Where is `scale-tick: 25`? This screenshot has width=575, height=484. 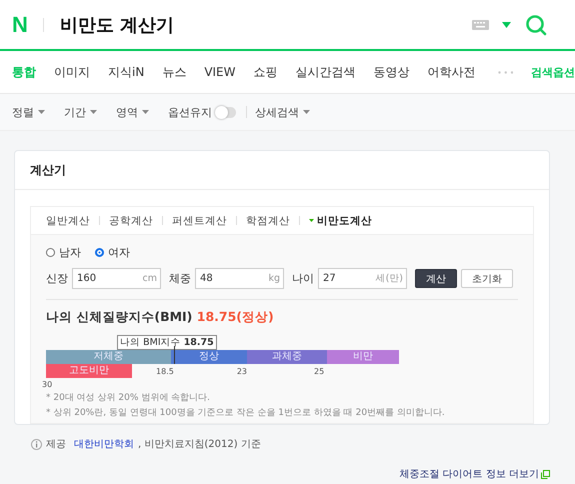
scale-tick: 25 is located at coordinates (319, 371).